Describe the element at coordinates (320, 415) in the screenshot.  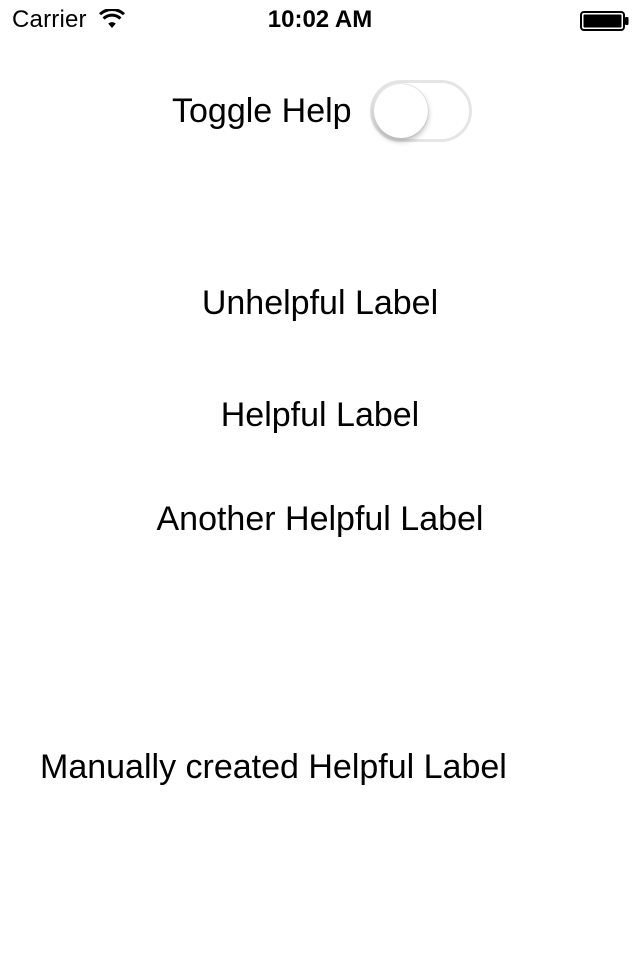
I see `helpful-label: Helpful Label` at that location.